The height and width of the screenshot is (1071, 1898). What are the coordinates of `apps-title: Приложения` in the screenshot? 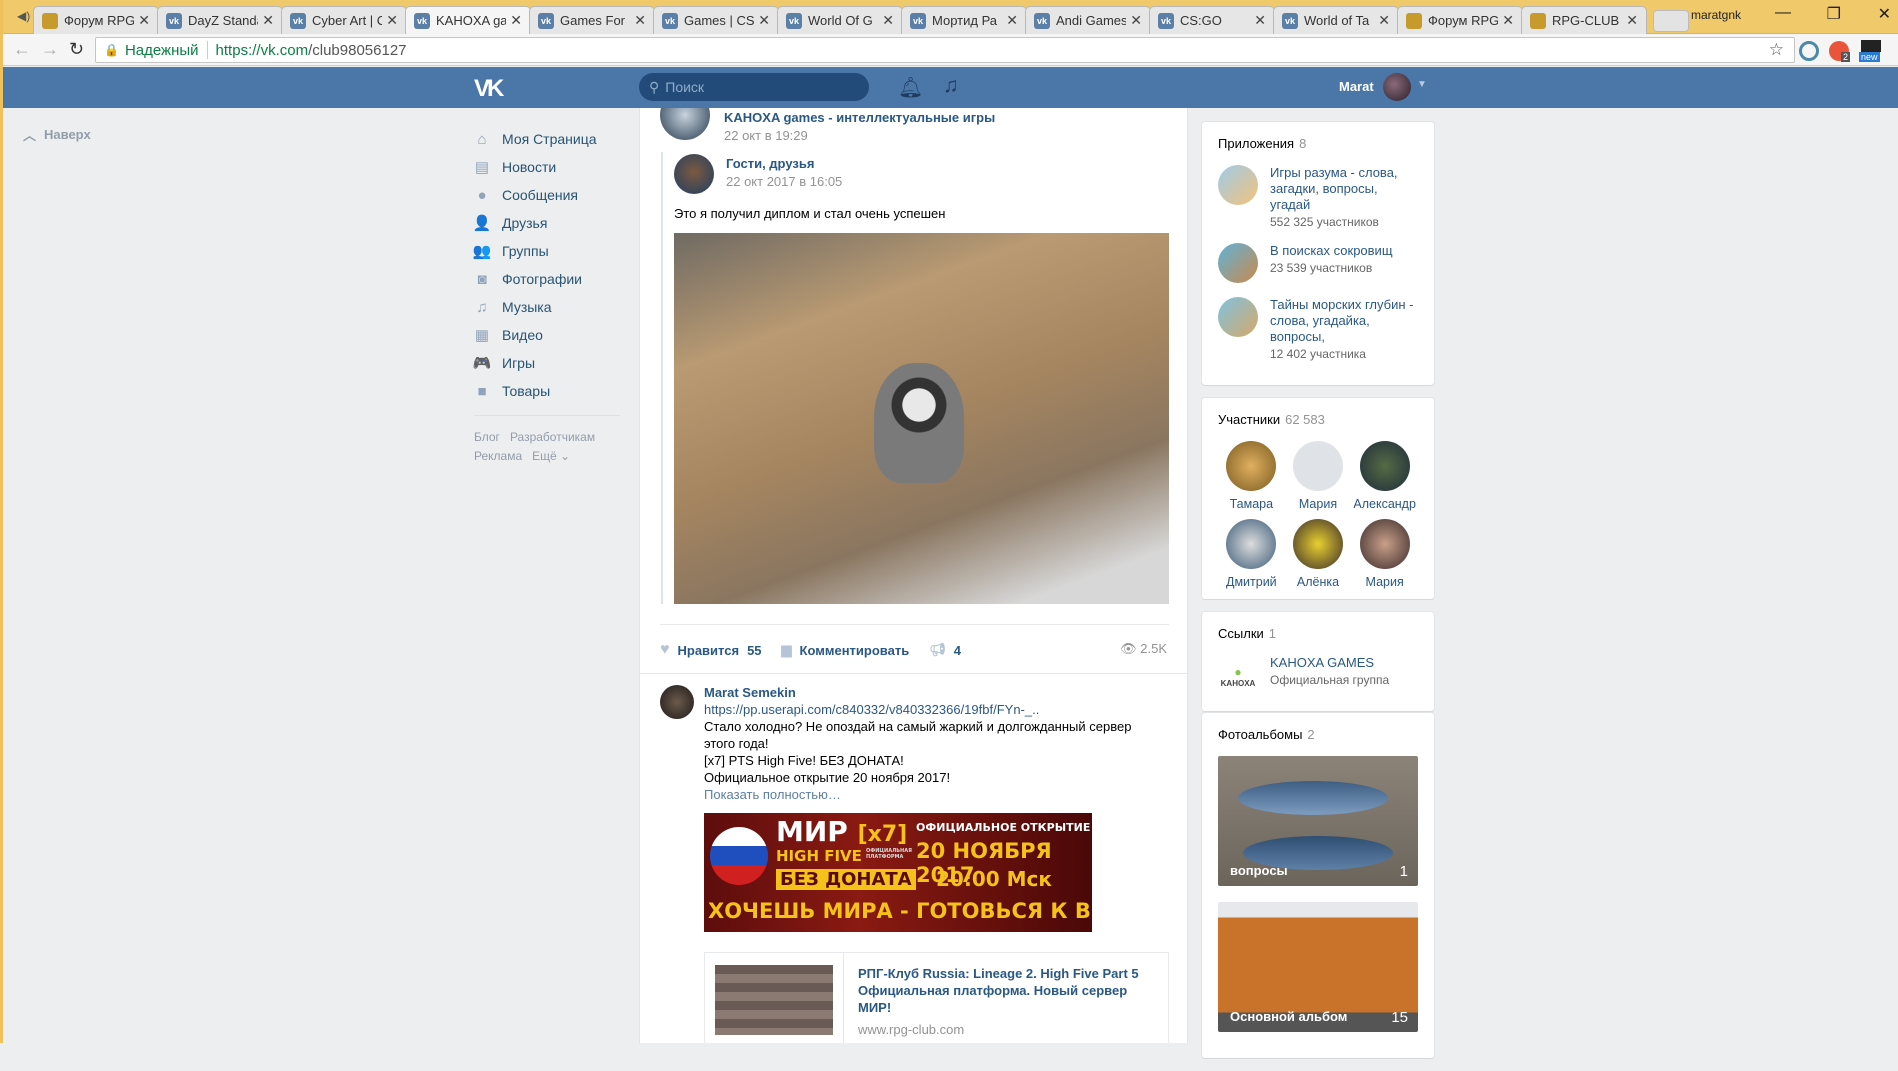 It's located at (1256, 143).